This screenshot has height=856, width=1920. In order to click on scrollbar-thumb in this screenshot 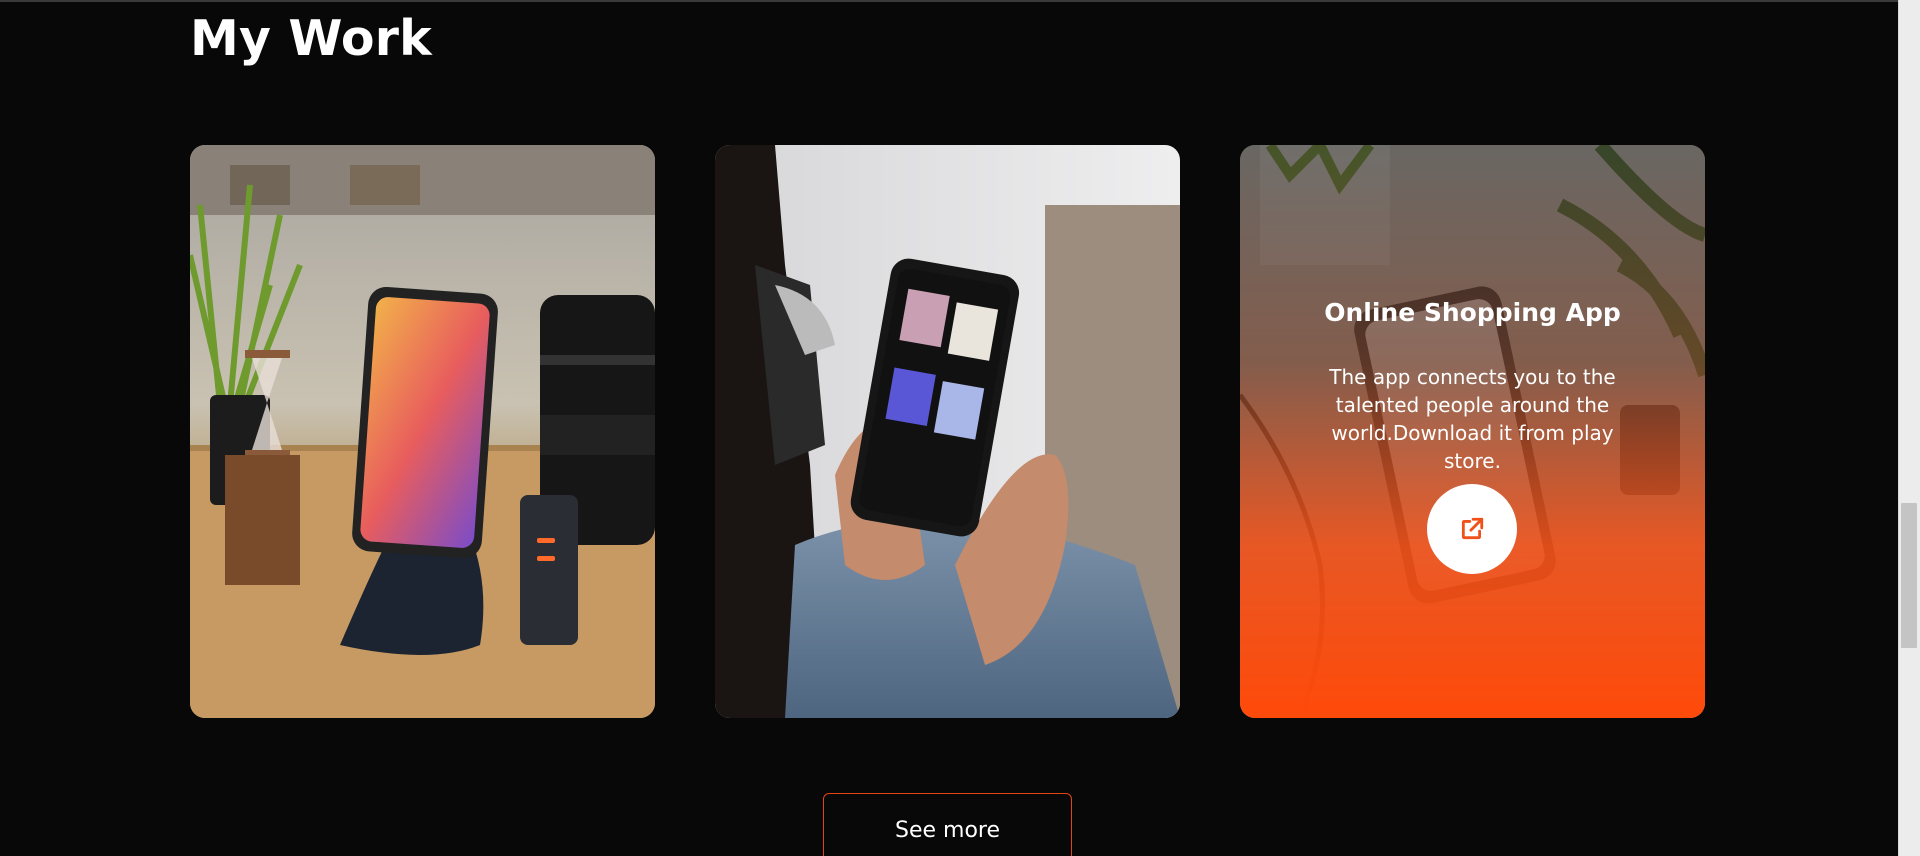, I will do `click(1909, 575)`.